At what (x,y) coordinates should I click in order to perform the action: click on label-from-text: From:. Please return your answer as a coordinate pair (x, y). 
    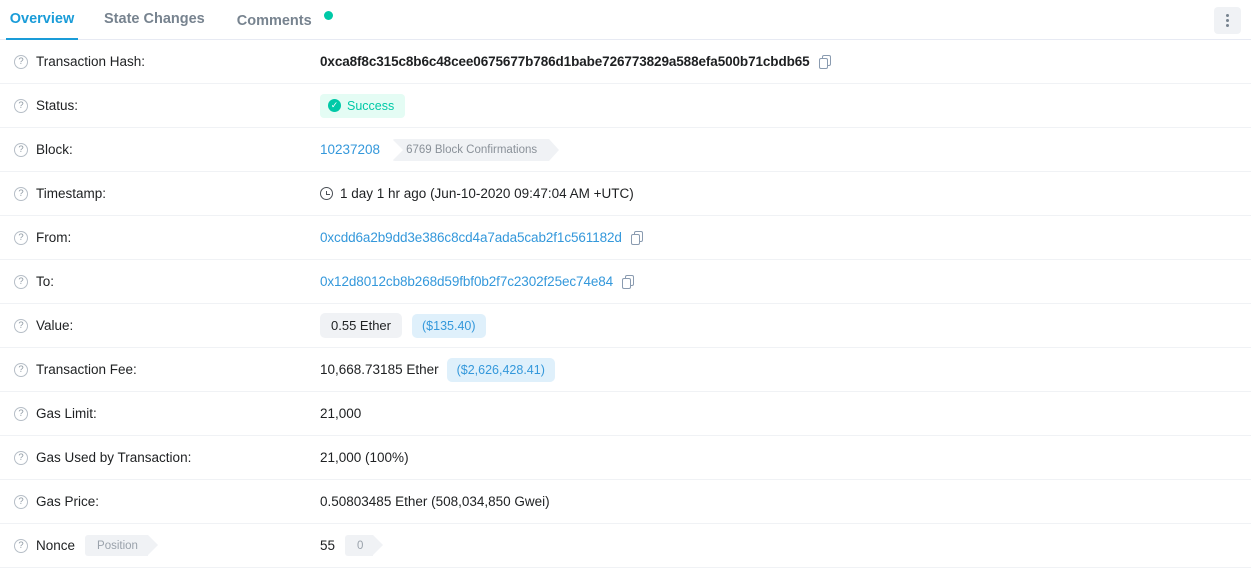
    Looking at the image, I should click on (54, 237).